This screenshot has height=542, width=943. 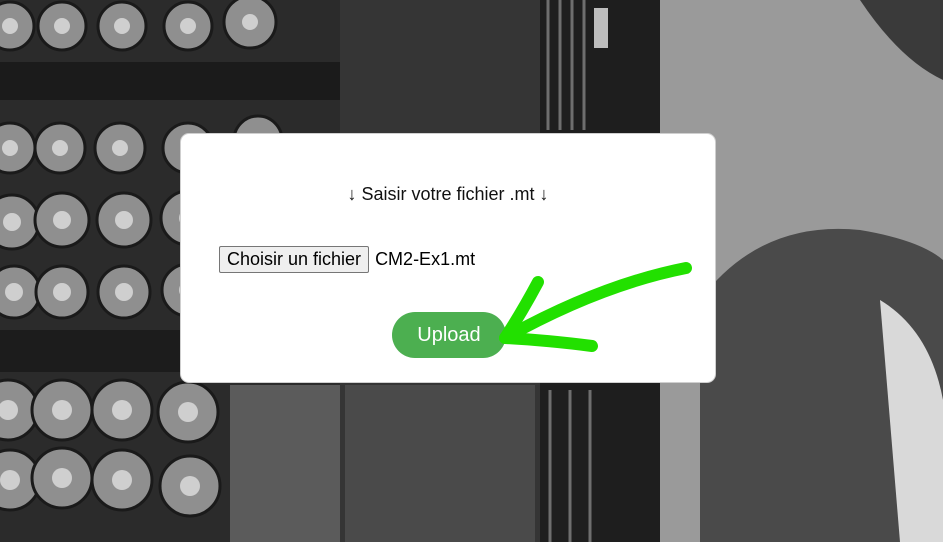 I want to click on file-input: Choisir un fichier CM2-Ex1.mt, so click(x=347, y=259).